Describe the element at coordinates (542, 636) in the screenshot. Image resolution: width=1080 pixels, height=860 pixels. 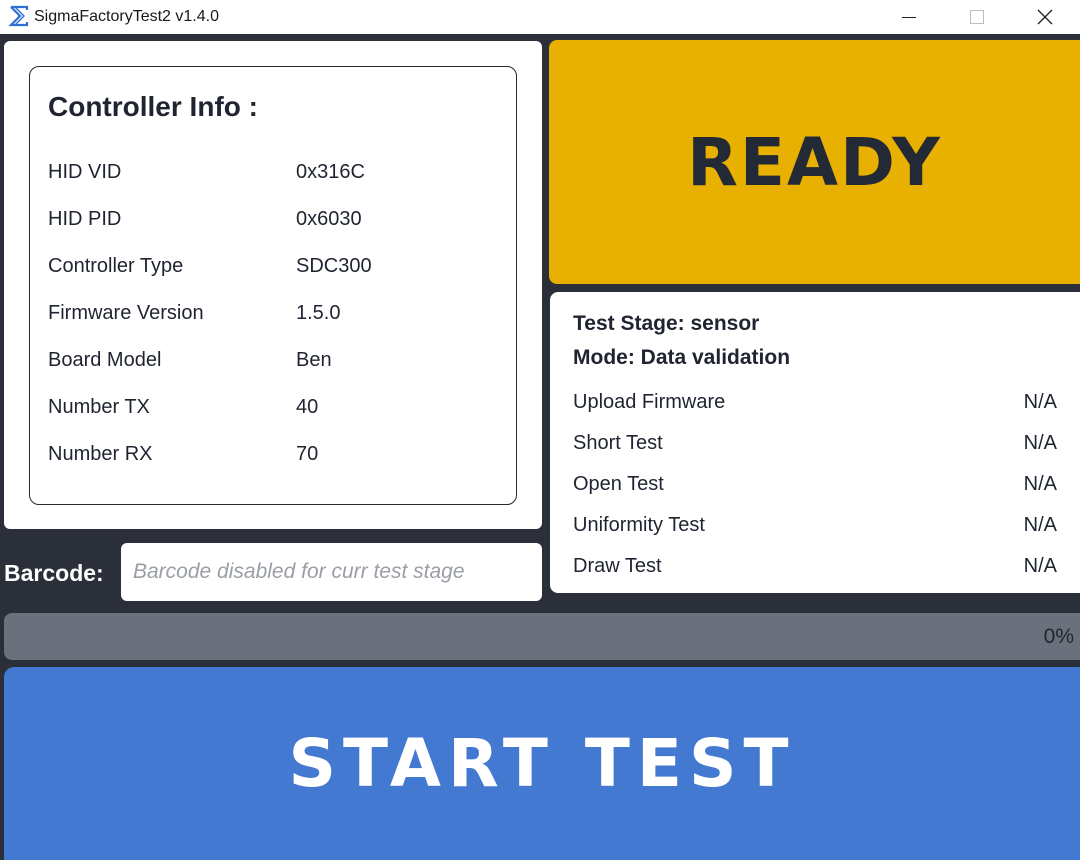
I see `progress-bar: 0%` at that location.